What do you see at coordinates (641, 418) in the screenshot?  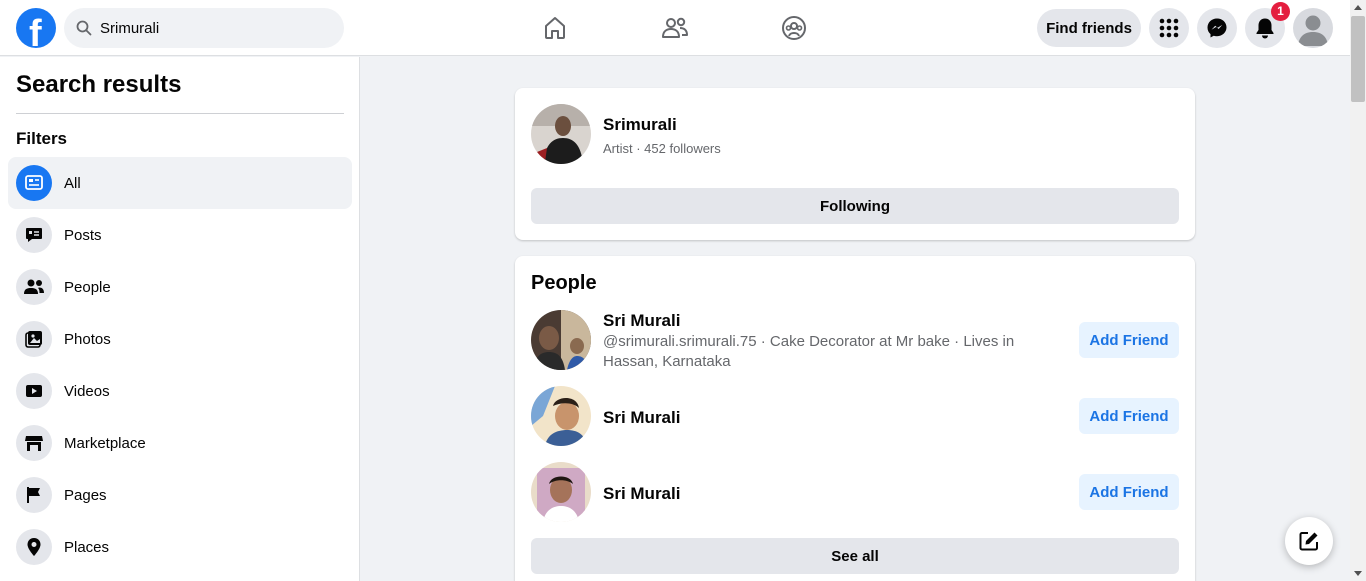 I see `person-2-name: Sri Murali` at bounding box center [641, 418].